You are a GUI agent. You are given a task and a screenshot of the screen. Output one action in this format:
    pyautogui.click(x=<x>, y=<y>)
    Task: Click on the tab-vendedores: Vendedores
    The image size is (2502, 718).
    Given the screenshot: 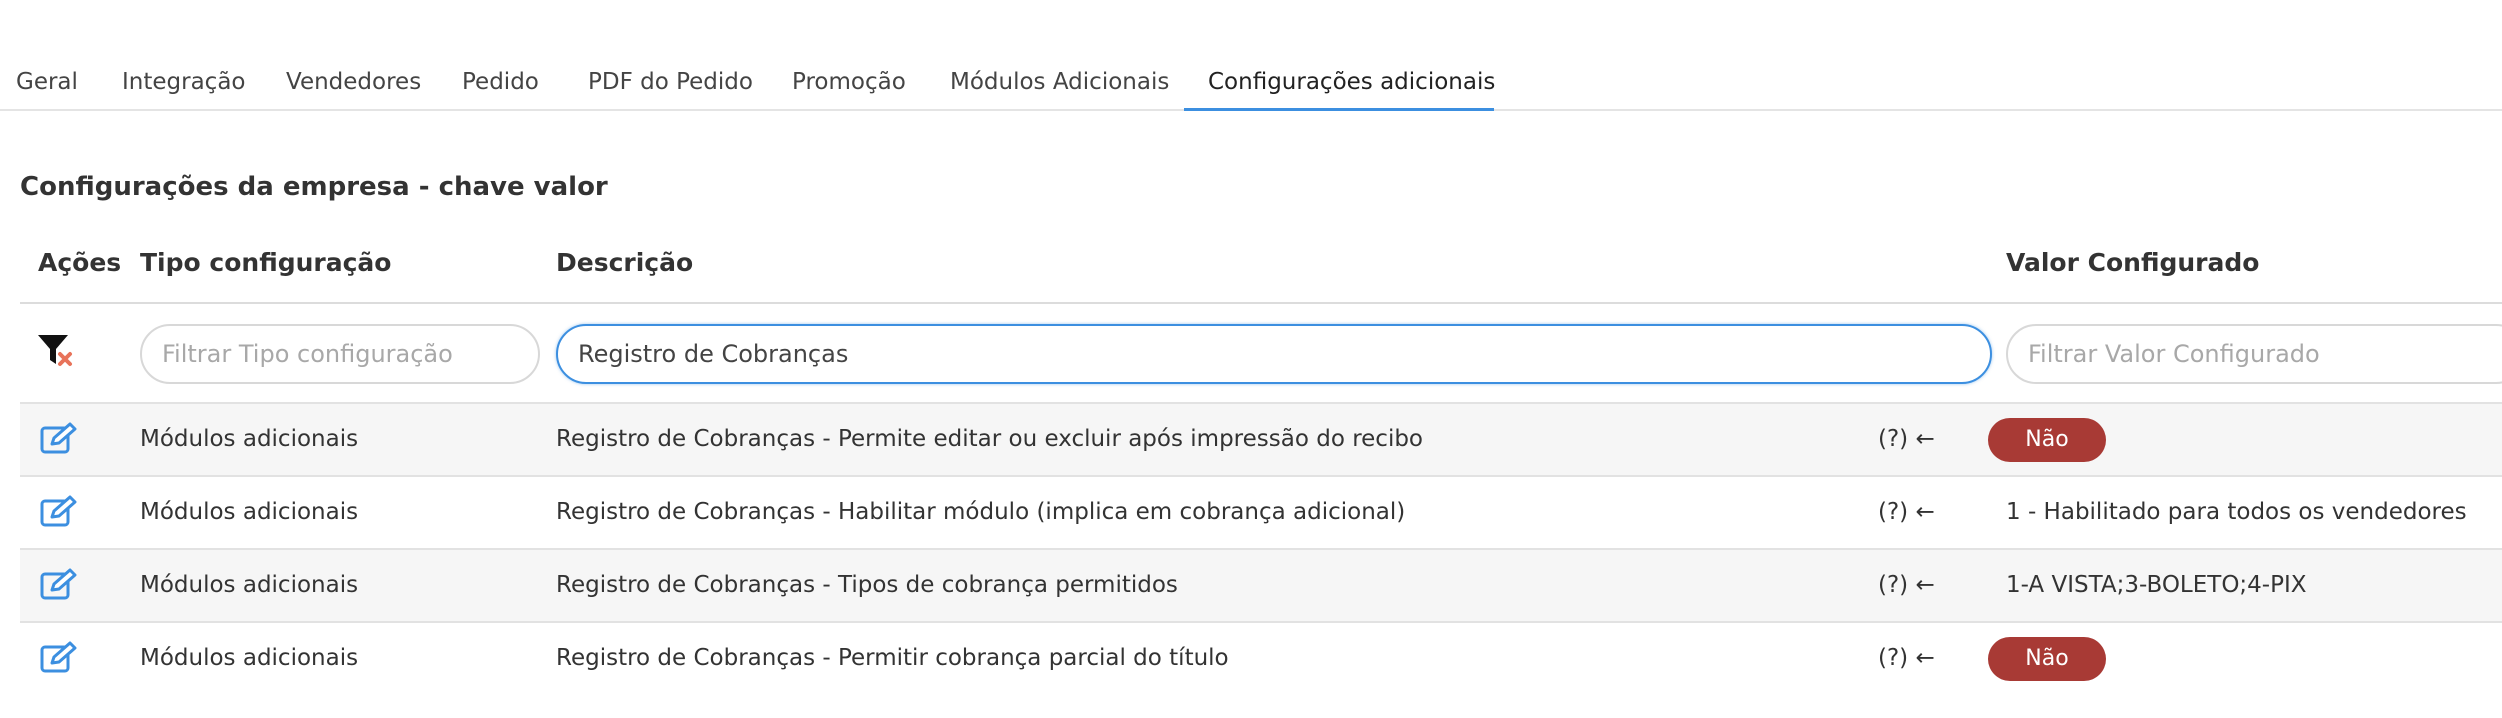 What is the action you would take?
    pyautogui.click(x=353, y=86)
    